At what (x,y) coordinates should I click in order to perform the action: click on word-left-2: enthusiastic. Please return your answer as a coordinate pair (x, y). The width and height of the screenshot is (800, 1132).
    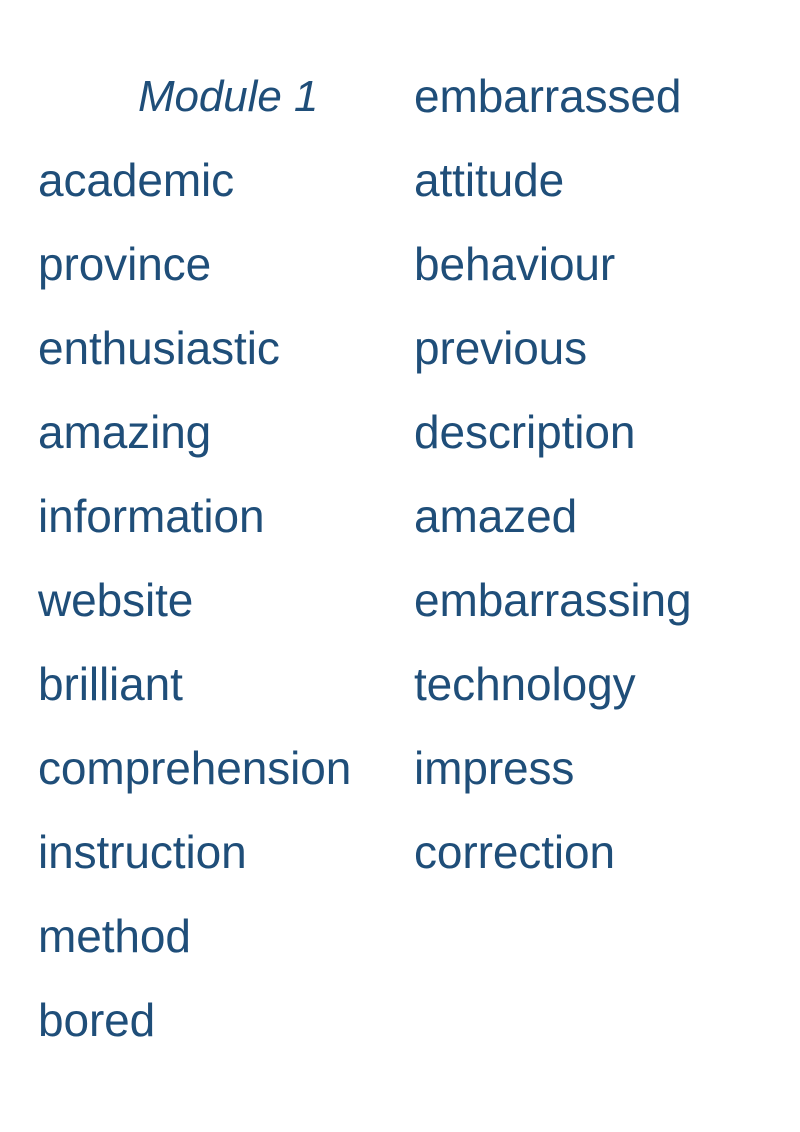
    Looking at the image, I should click on (159, 348).